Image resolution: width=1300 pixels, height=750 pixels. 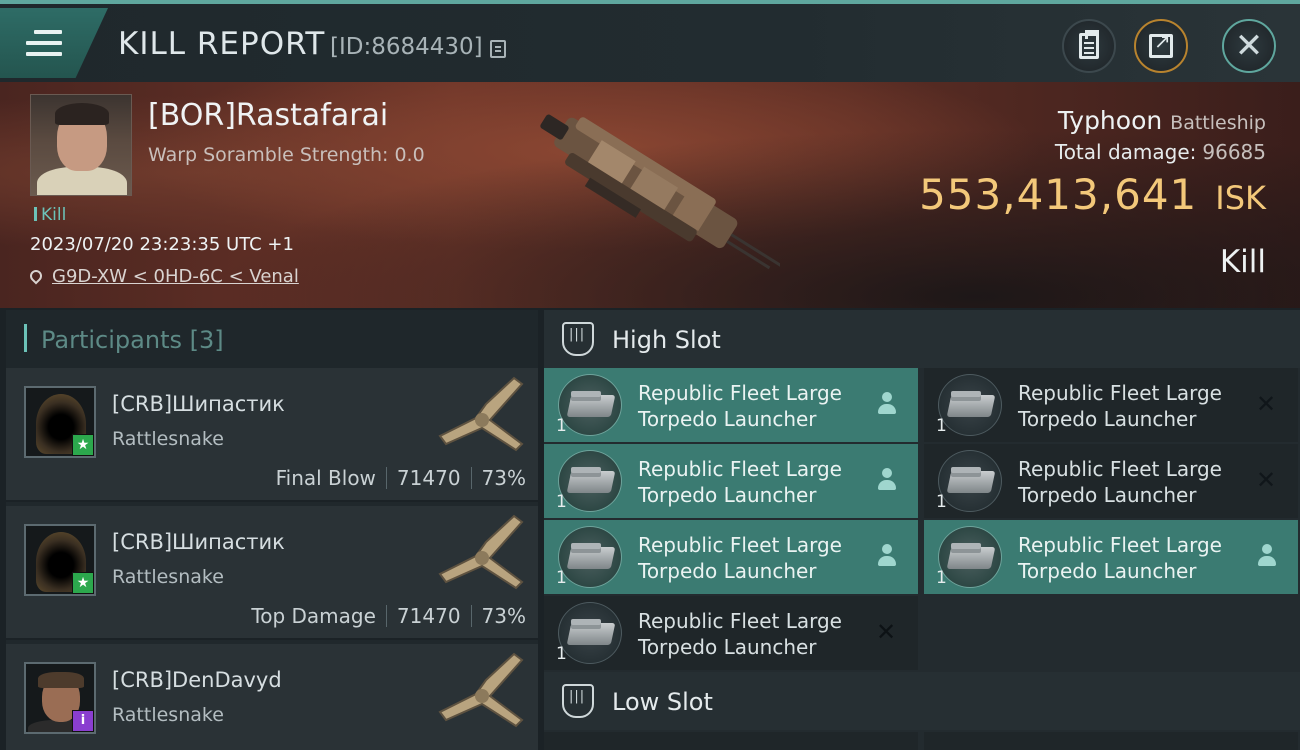 I want to click on close-icon: ✕, so click(x=1249, y=46).